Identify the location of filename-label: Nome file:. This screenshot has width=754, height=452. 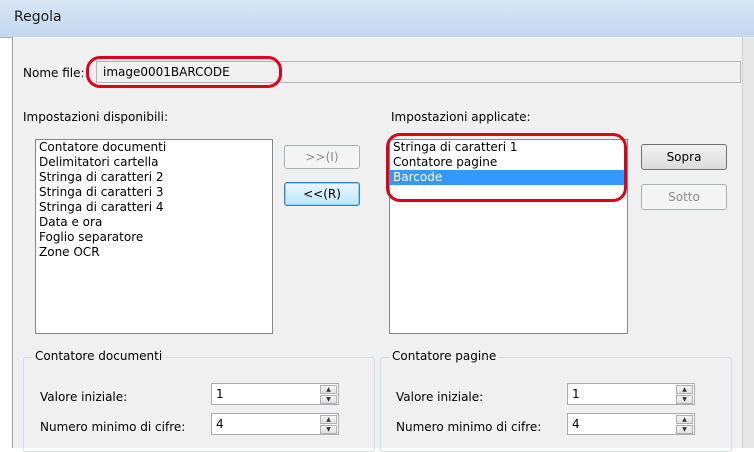
(54, 73).